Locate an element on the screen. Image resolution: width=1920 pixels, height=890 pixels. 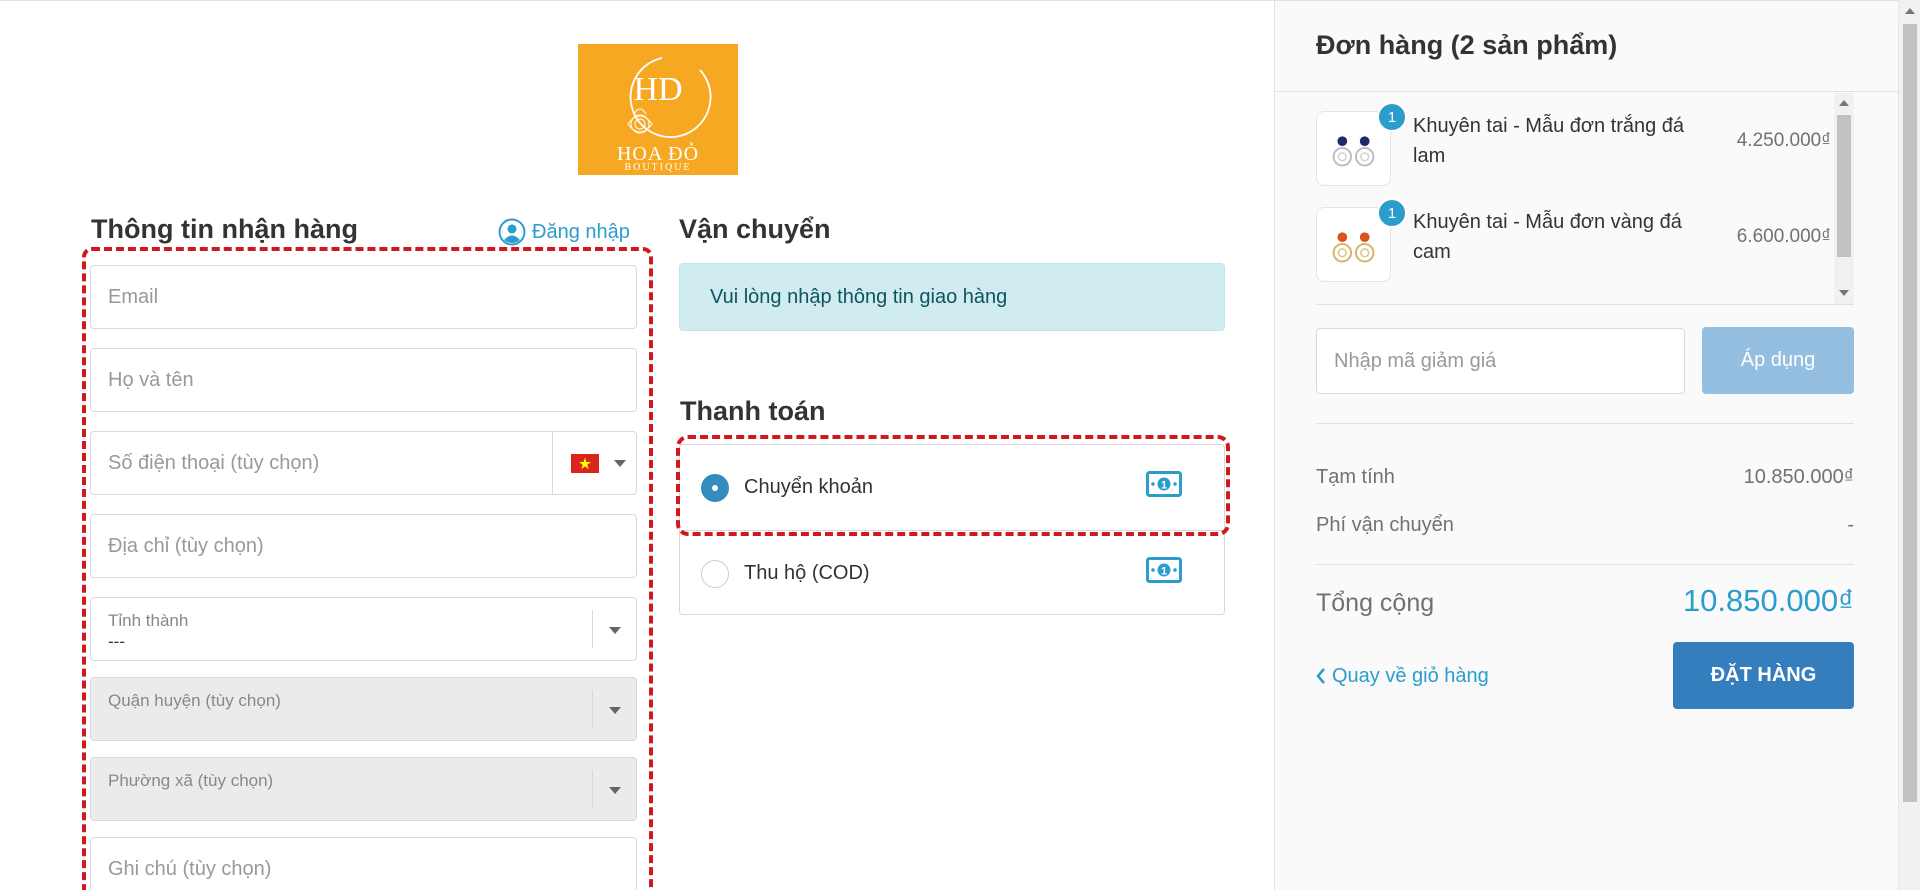
ward-label: Phường xã (tùy chọn) is located at coordinates (191, 780).